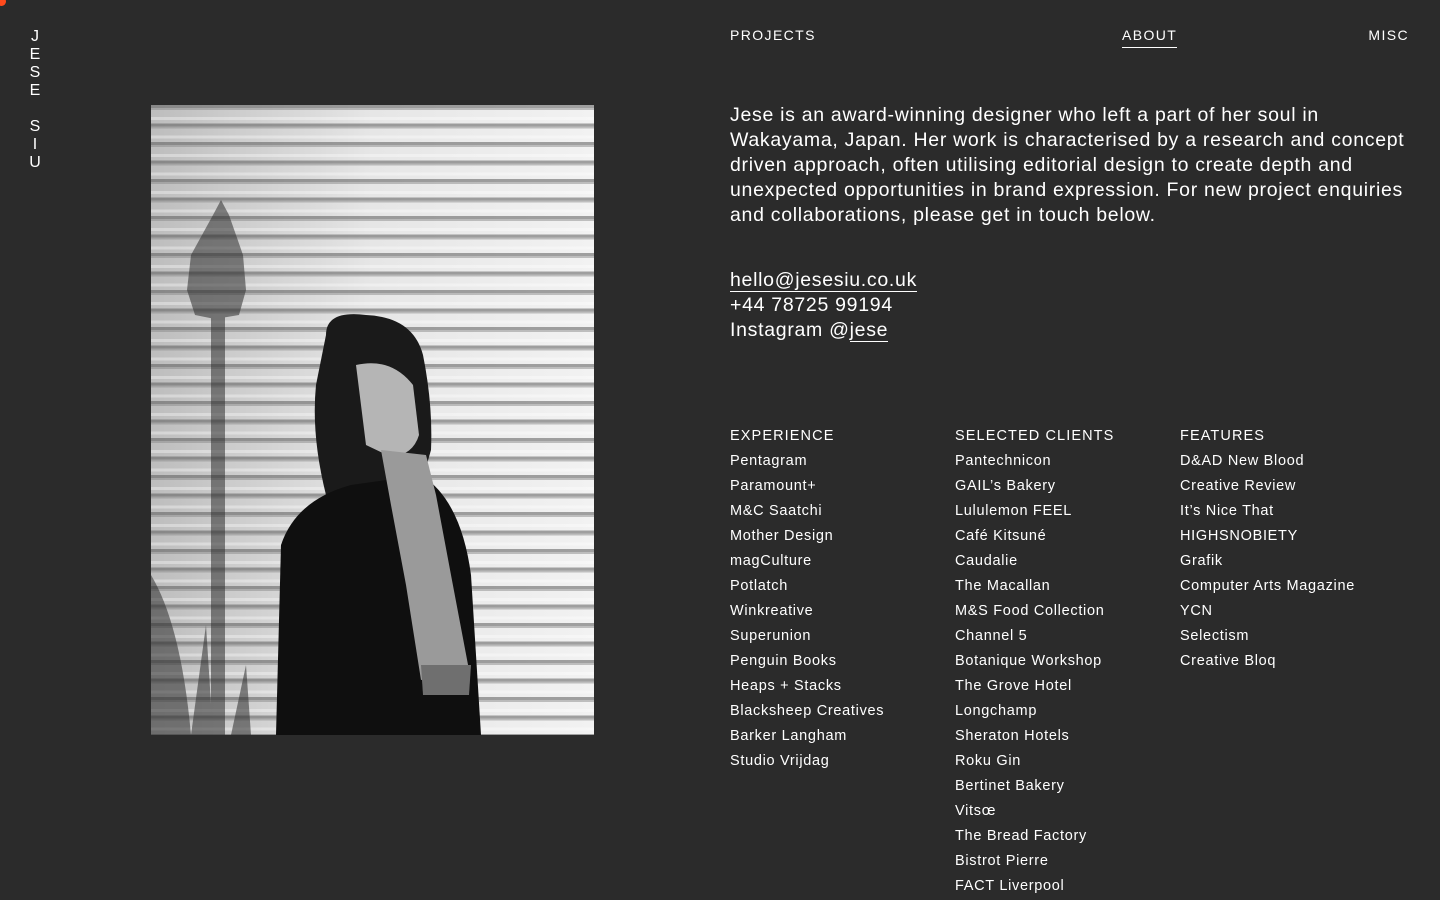 The height and width of the screenshot is (900, 1440). I want to click on list-item: Studio Vrijdag, so click(780, 761).